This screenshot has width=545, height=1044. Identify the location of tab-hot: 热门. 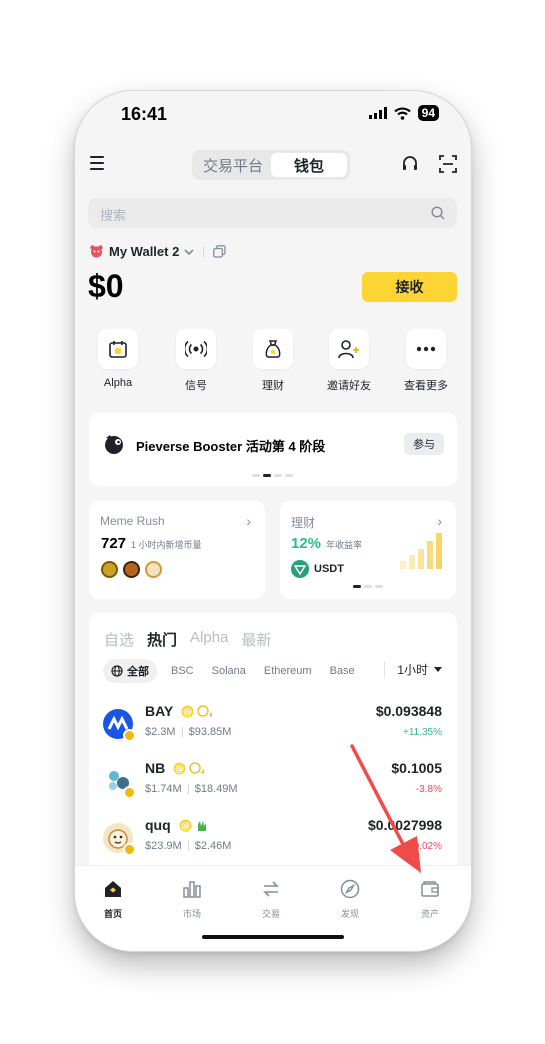
(162, 639).